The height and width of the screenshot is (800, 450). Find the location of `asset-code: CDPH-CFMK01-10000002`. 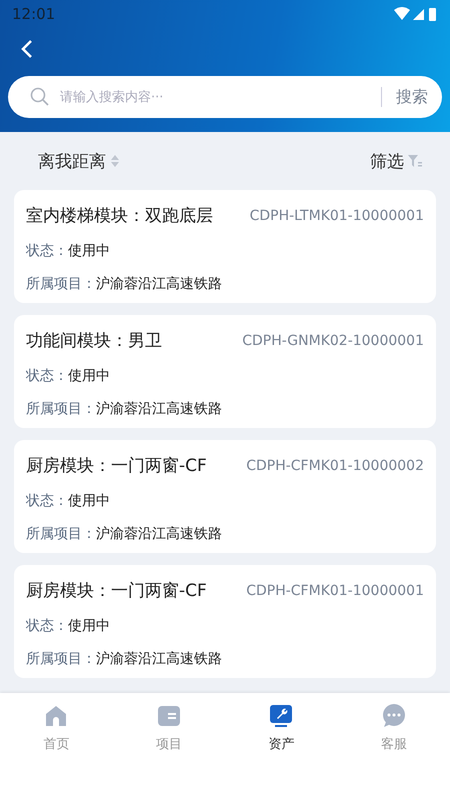

asset-code: CDPH-CFMK01-10000002 is located at coordinates (335, 466).